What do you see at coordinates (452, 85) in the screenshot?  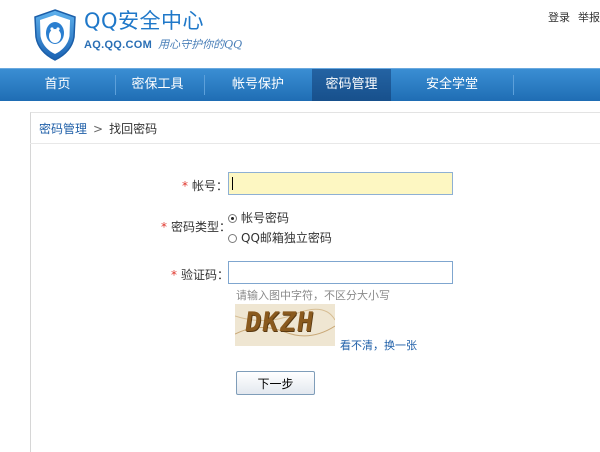 I see `nav-item-security-school: 安全学堂` at bounding box center [452, 85].